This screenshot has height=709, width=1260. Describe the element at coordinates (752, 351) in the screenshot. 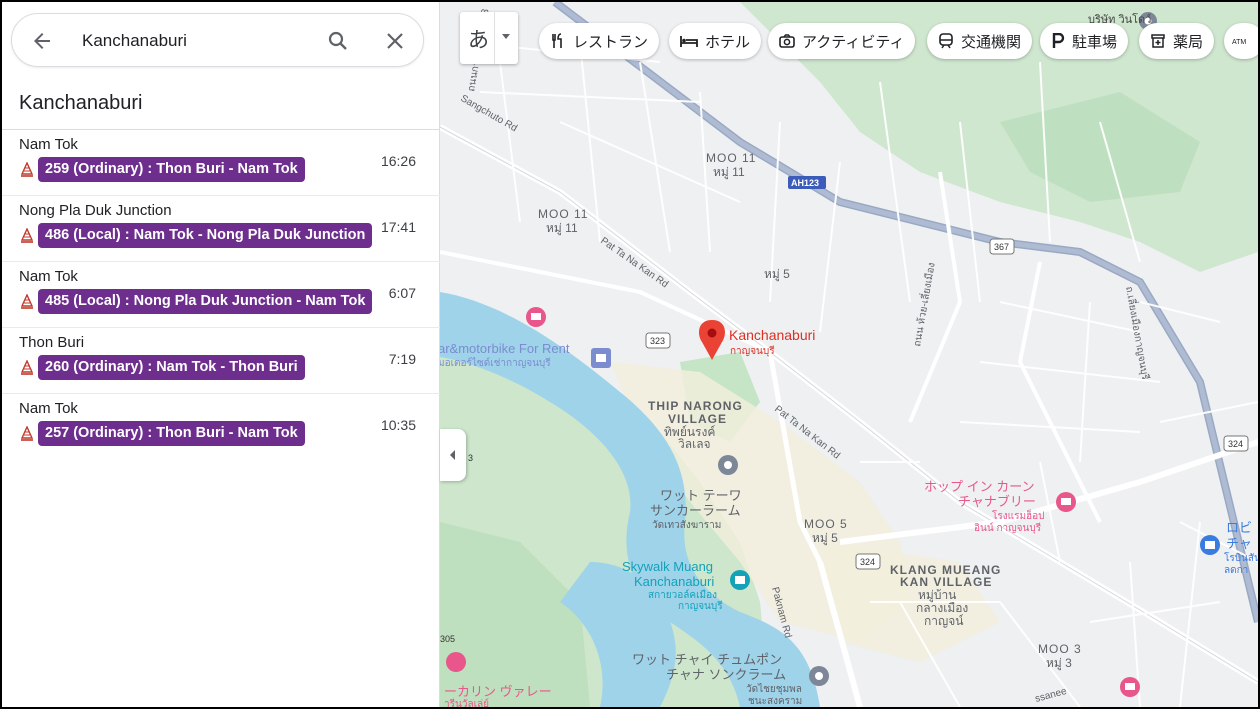

I see `pin-label: กาญจนบุรี` at that location.